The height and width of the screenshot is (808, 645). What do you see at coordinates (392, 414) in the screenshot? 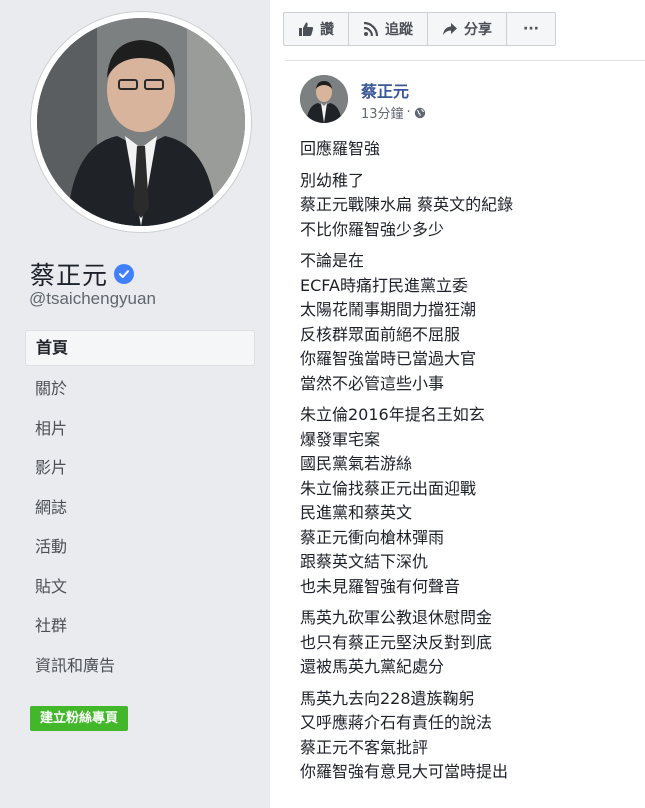
I see `post-text-line: 朱立倫2016年提名王如玄` at bounding box center [392, 414].